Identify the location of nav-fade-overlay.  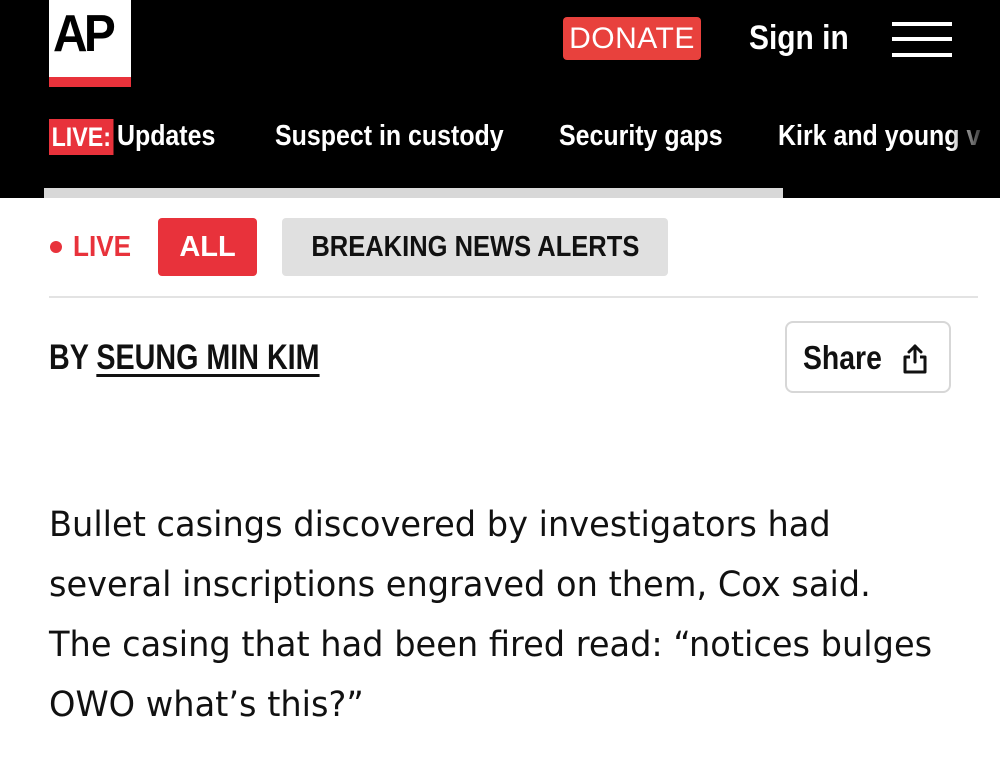
(975, 136).